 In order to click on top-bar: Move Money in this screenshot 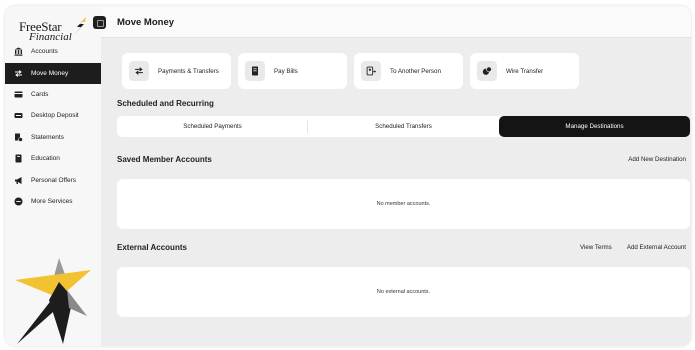, I will do `click(396, 22)`.